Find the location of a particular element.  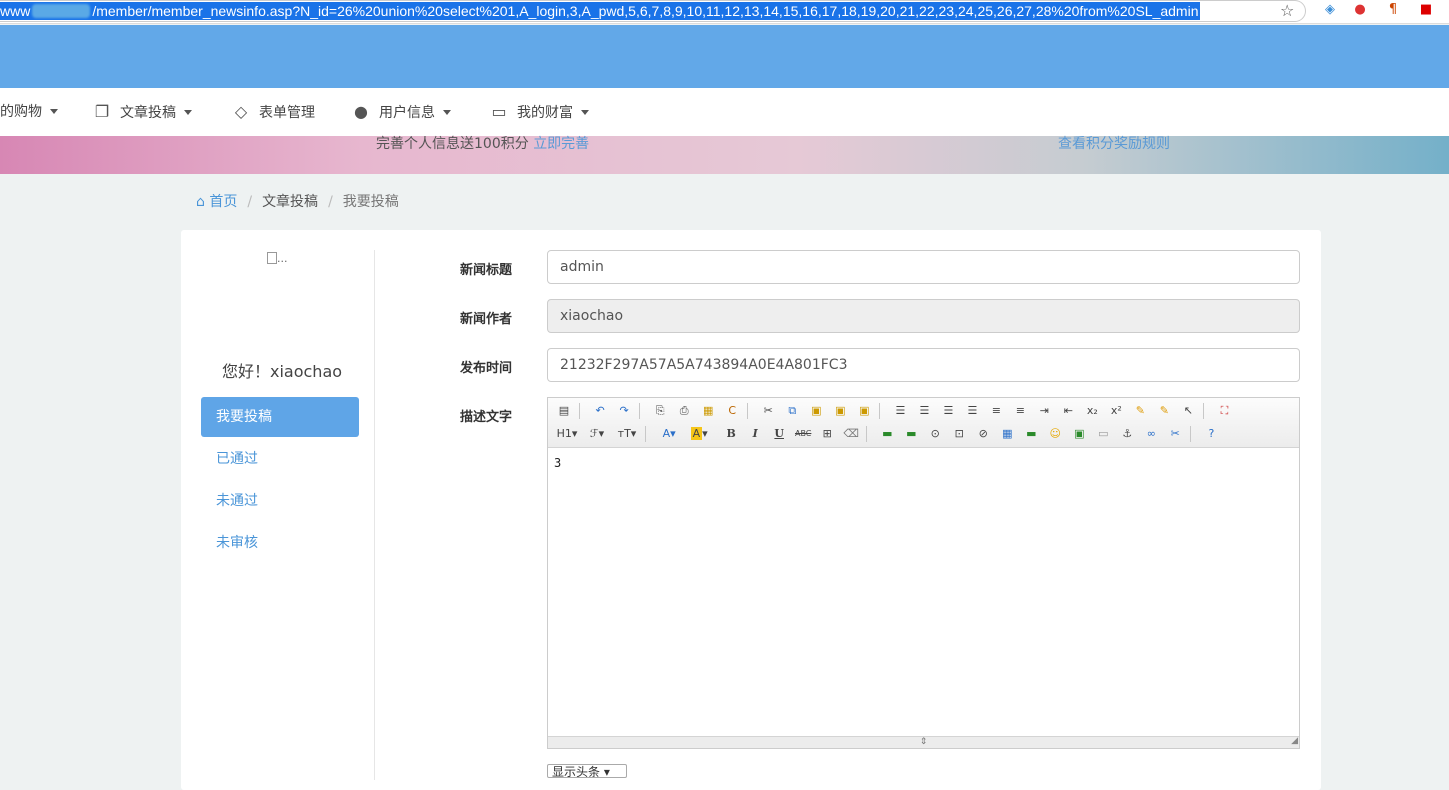

anchor-icon: ⚓ is located at coordinates (1127, 434).